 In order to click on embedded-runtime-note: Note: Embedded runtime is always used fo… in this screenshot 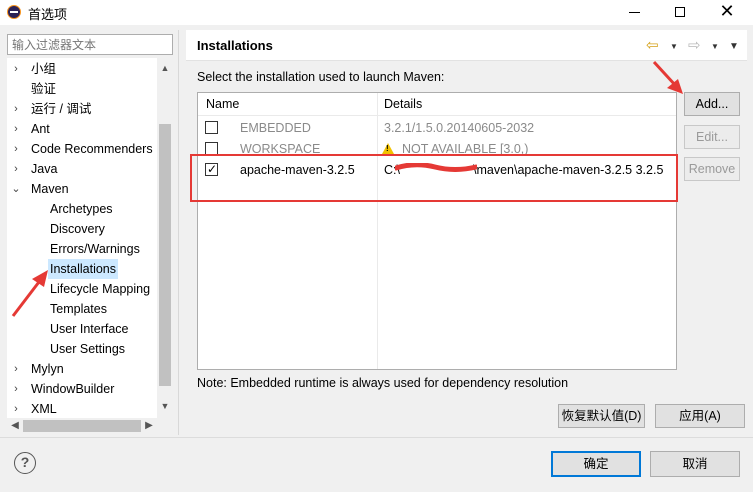, I will do `click(383, 383)`.